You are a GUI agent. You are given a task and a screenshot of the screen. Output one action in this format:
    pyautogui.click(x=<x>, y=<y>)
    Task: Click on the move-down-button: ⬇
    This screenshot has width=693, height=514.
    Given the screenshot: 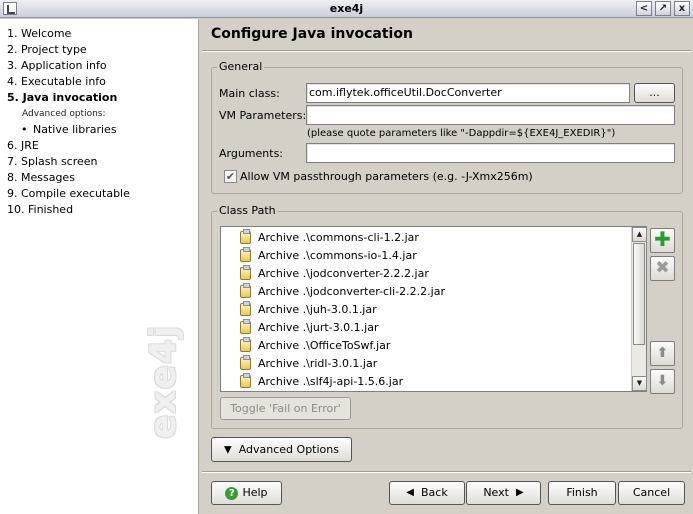 What is the action you would take?
    pyautogui.click(x=662, y=381)
    